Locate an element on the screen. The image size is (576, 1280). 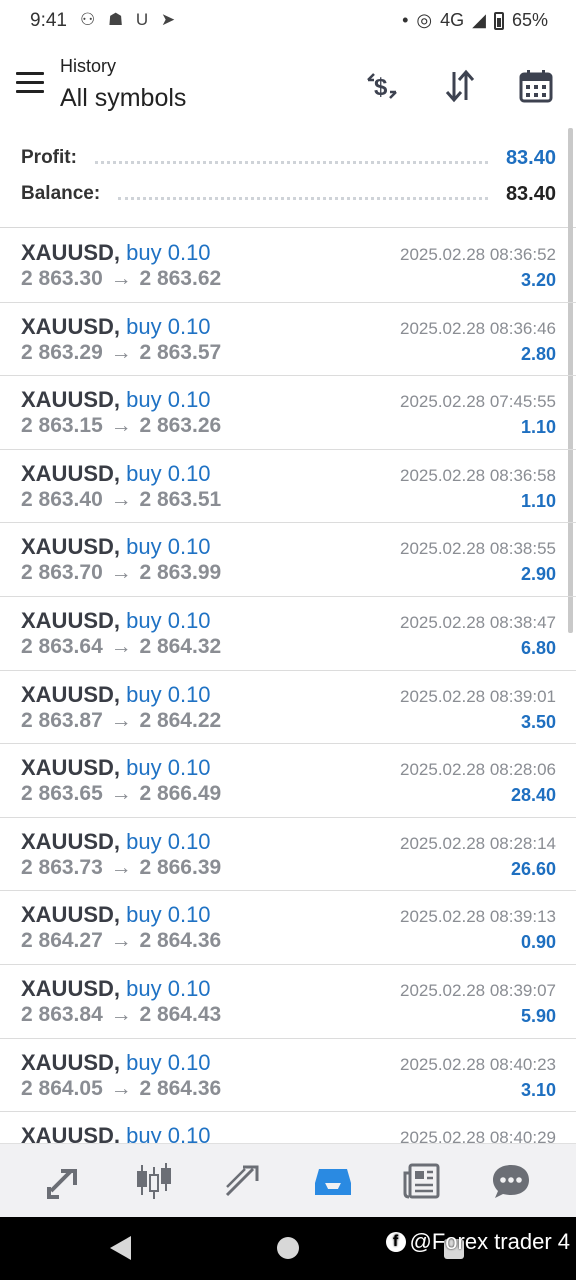
trade-prices: 2 863.30 → 2 863.62 is located at coordinates (121, 279).